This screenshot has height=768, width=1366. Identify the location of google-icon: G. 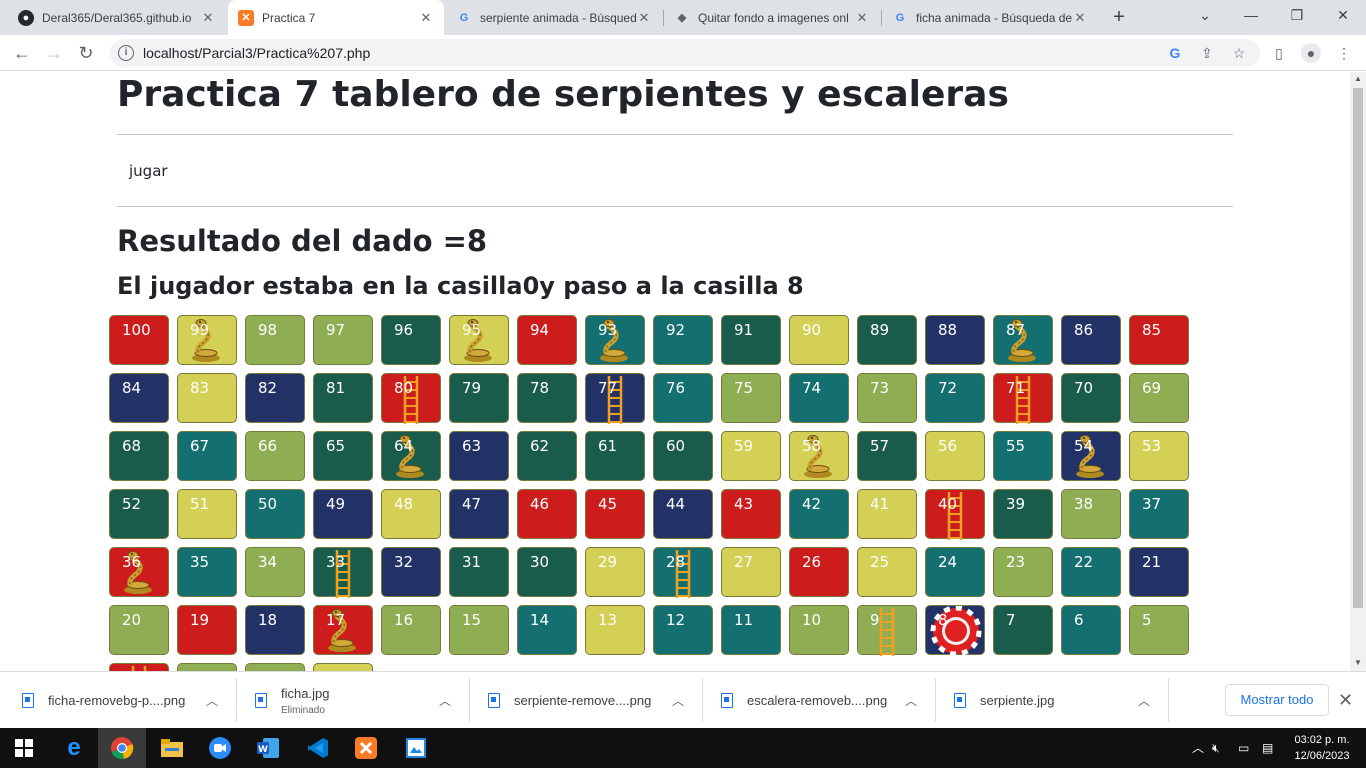
(900, 17).